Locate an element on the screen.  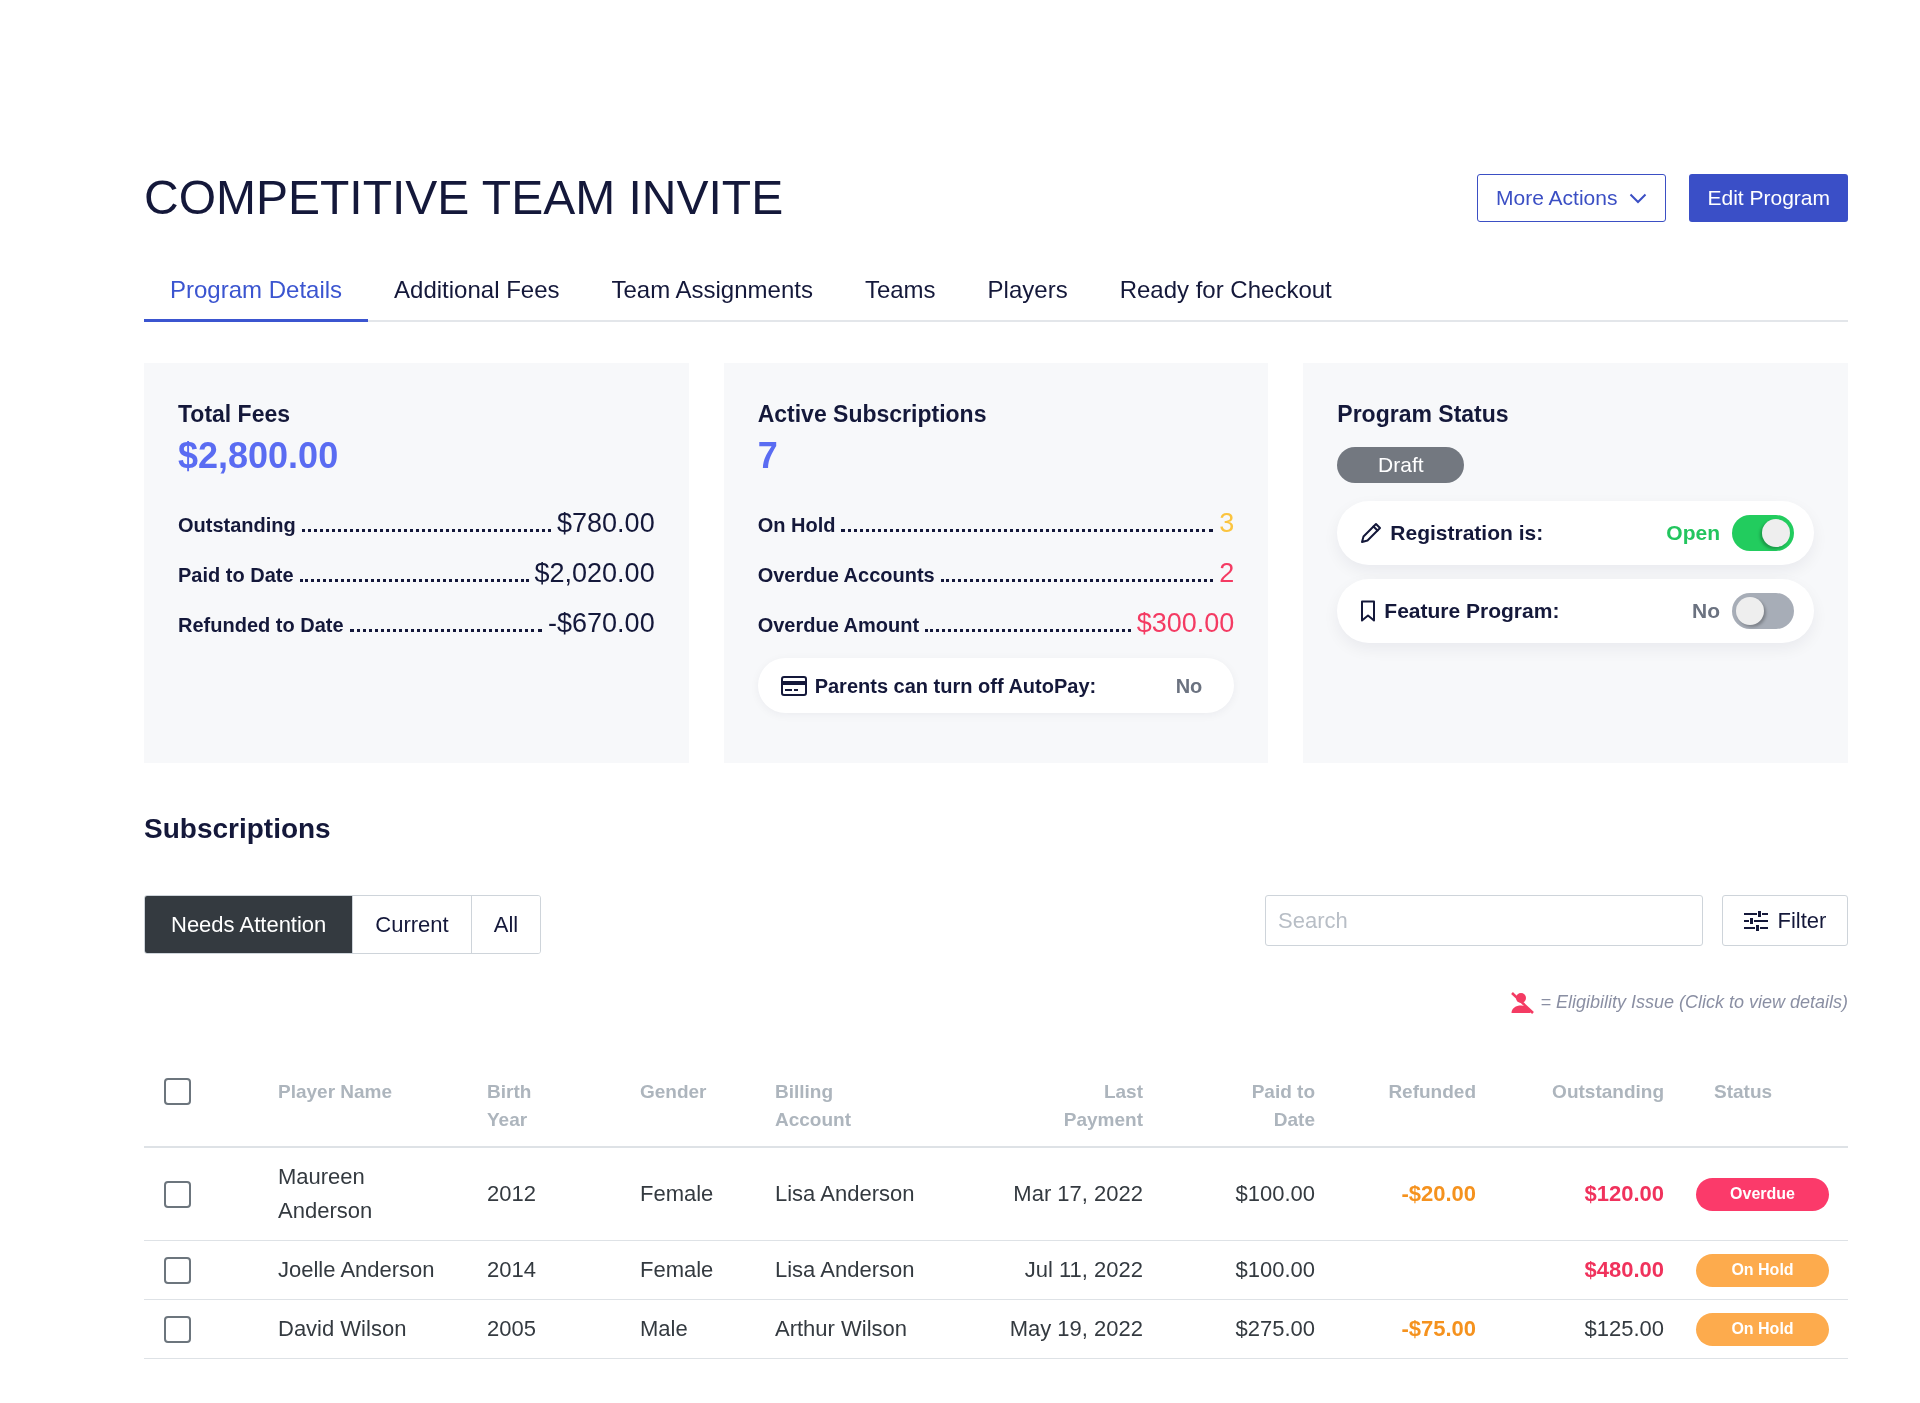
stat-label: Refunded to Date is located at coordinates (261, 625).